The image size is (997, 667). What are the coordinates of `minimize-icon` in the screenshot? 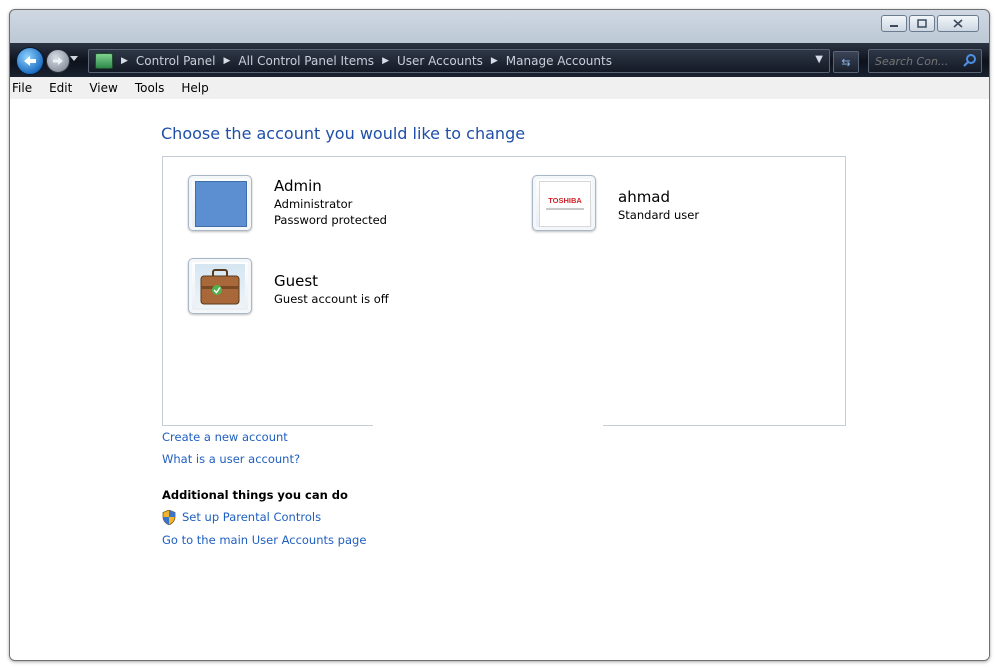 It's located at (894, 25).